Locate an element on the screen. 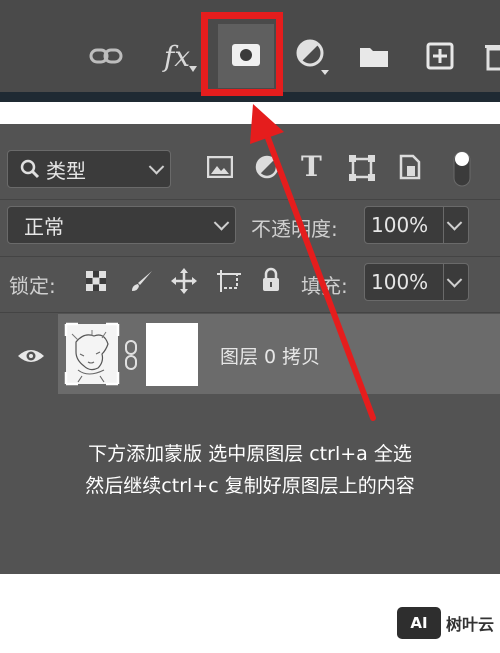 This screenshot has width=500, height=653. annotation-arrow is located at coordinates (313, 262).